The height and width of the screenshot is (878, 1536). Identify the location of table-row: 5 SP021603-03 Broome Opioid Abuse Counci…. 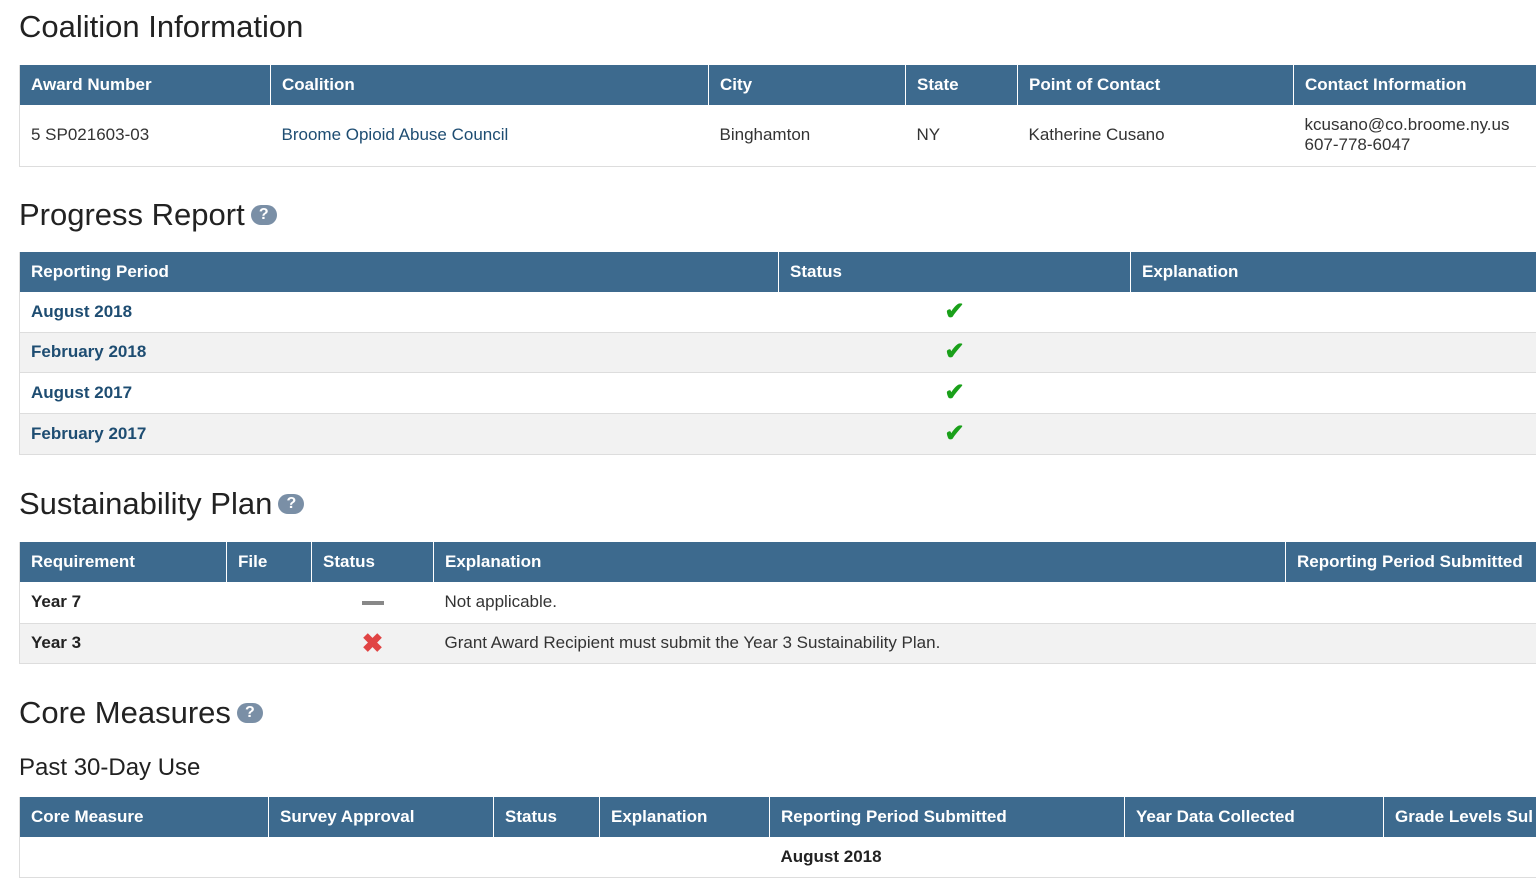
(778, 135).